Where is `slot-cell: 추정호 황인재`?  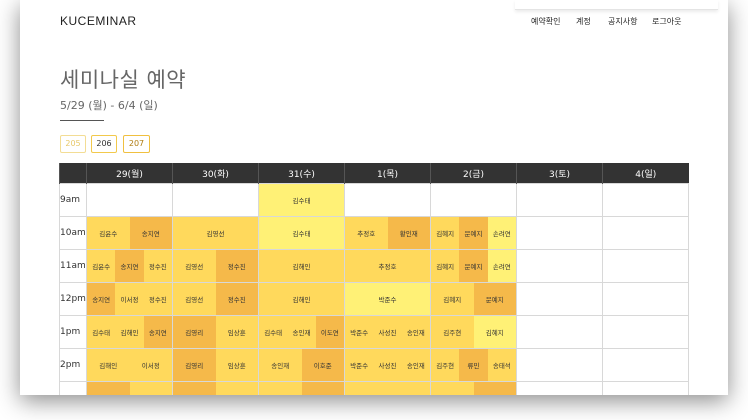 slot-cell: 추정호 황인재 is located at coordinates (387, 233).